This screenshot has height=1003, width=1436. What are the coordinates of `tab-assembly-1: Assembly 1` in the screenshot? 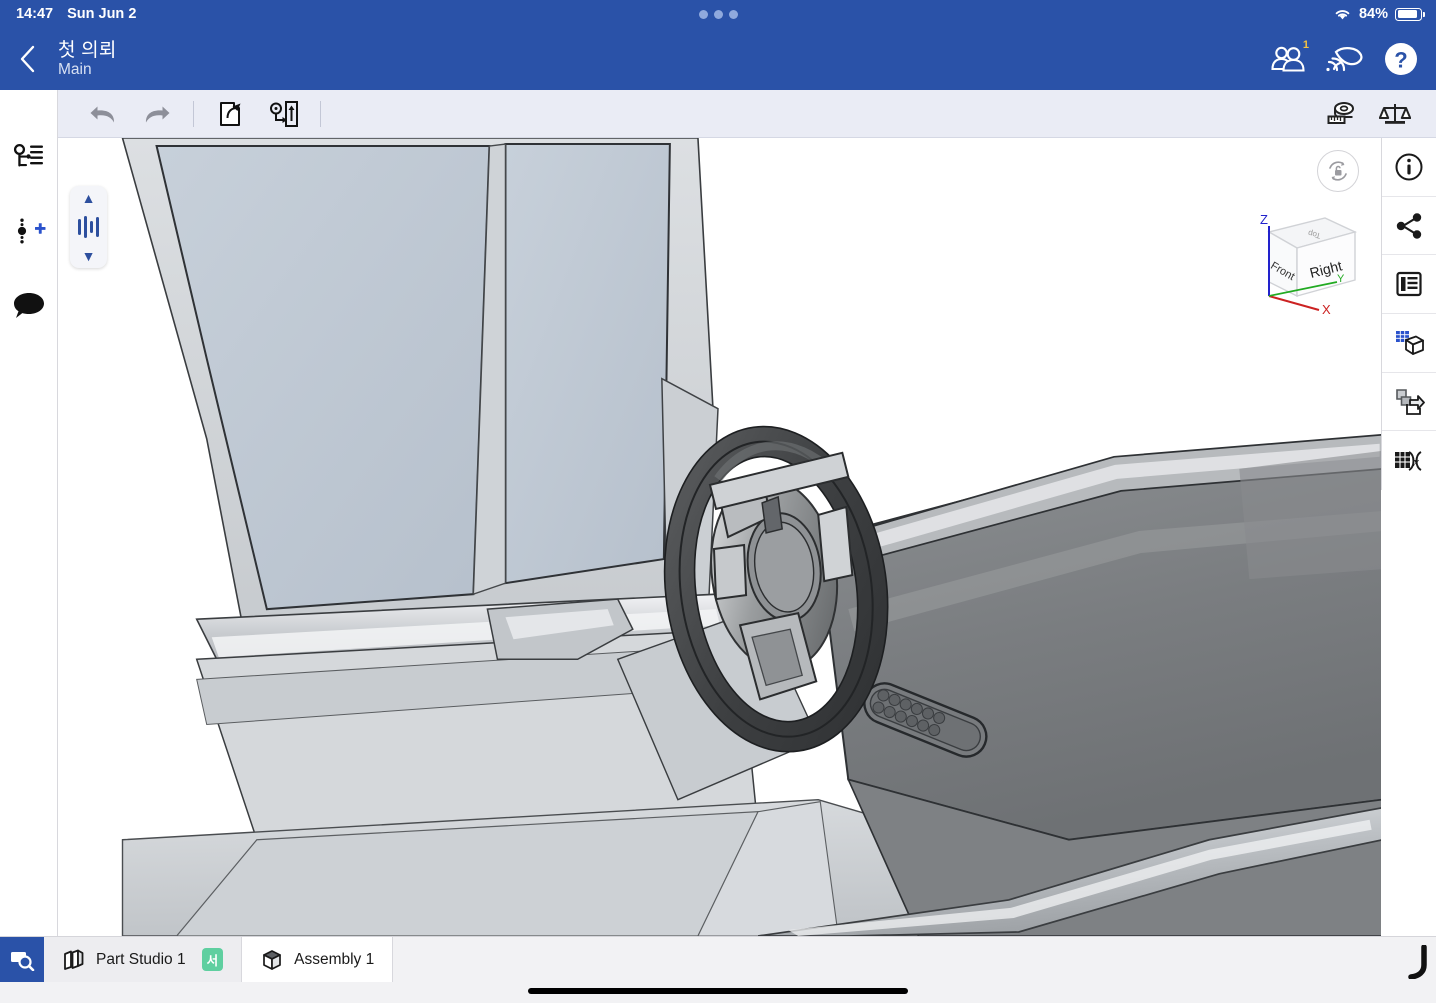 It's located at (318, 959).